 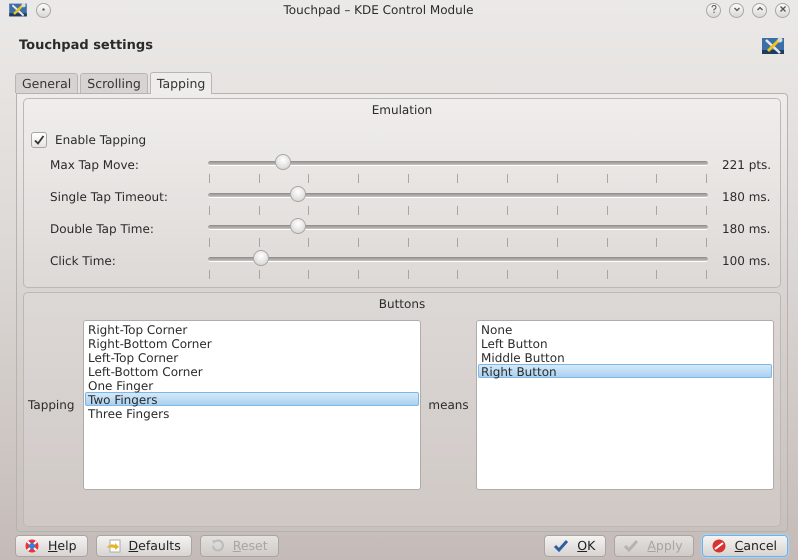 What do you see at coordinates (252, 371) in the screenshot?
I see `list-item: Left-Bottom Corner` at bounding box center [252, 371].